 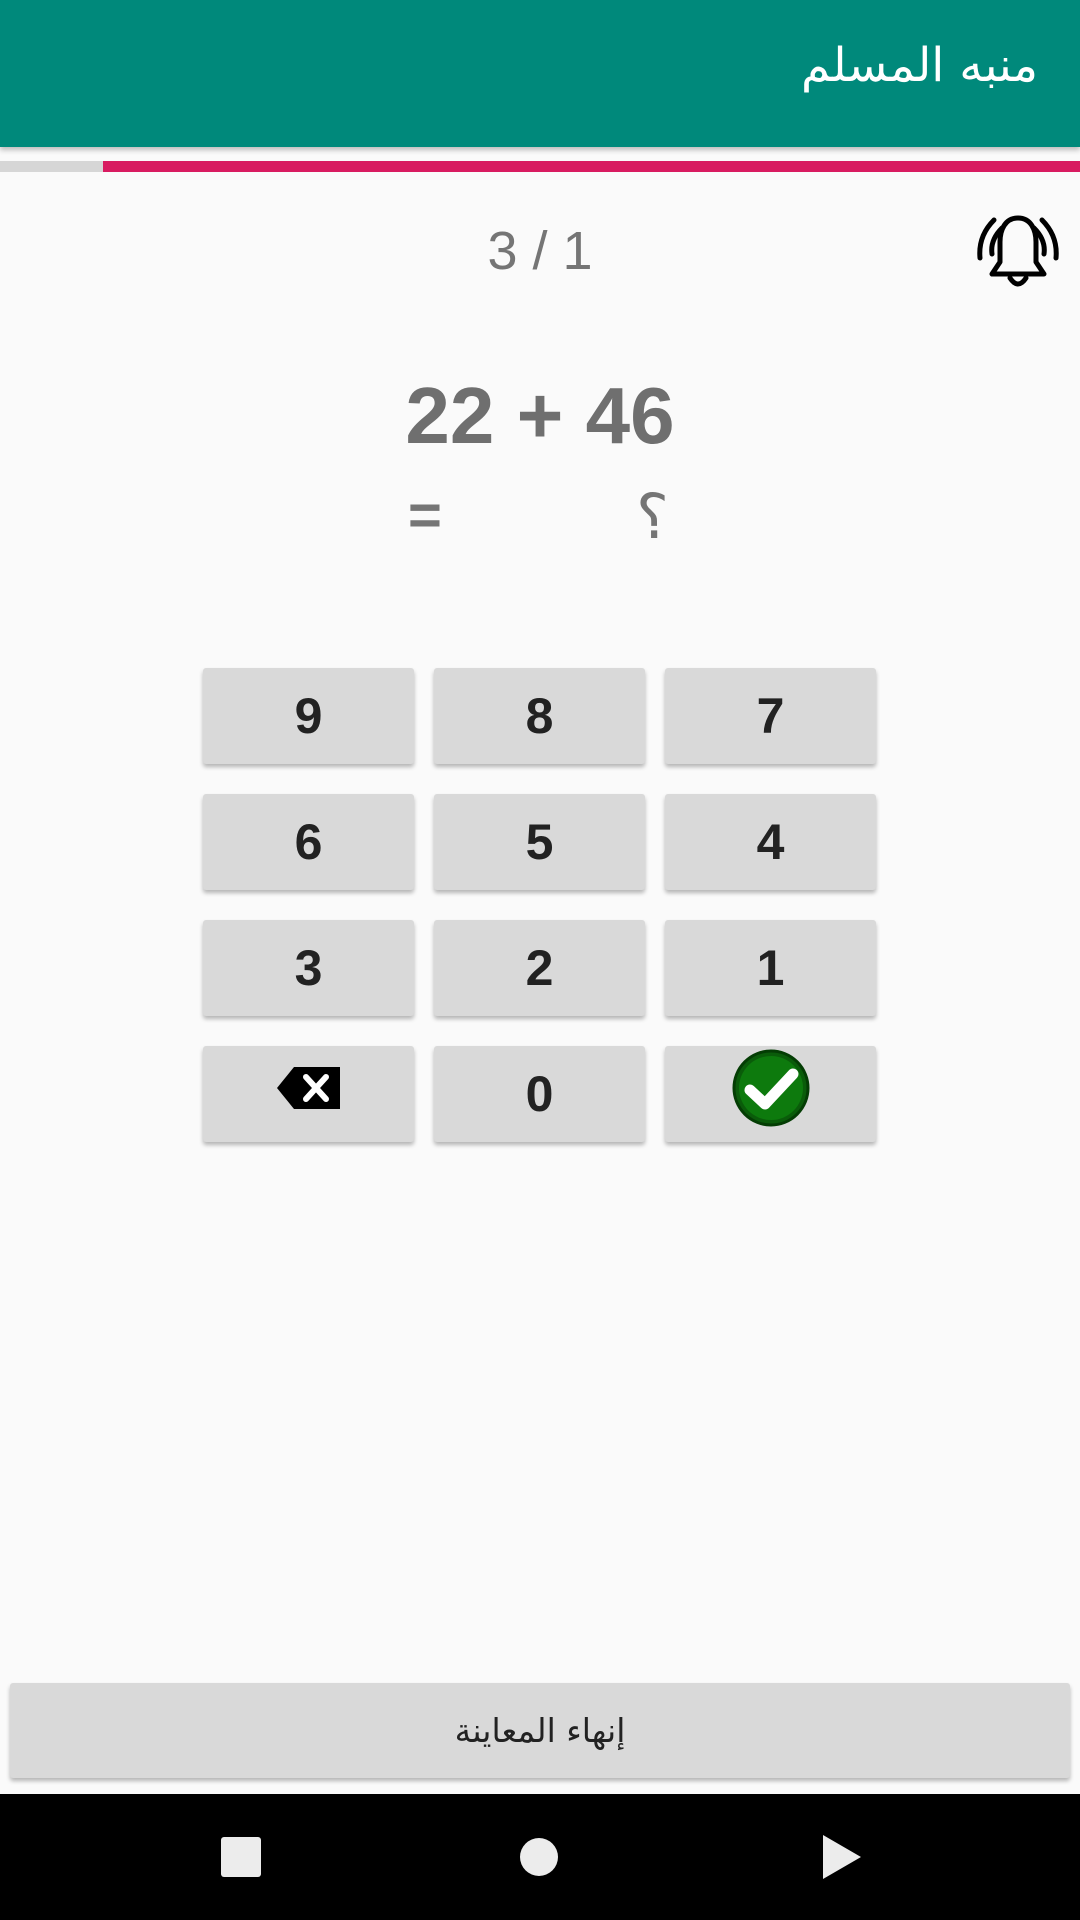 I want to click on math-expression: 22 + 46, so click(x=540, y=415).